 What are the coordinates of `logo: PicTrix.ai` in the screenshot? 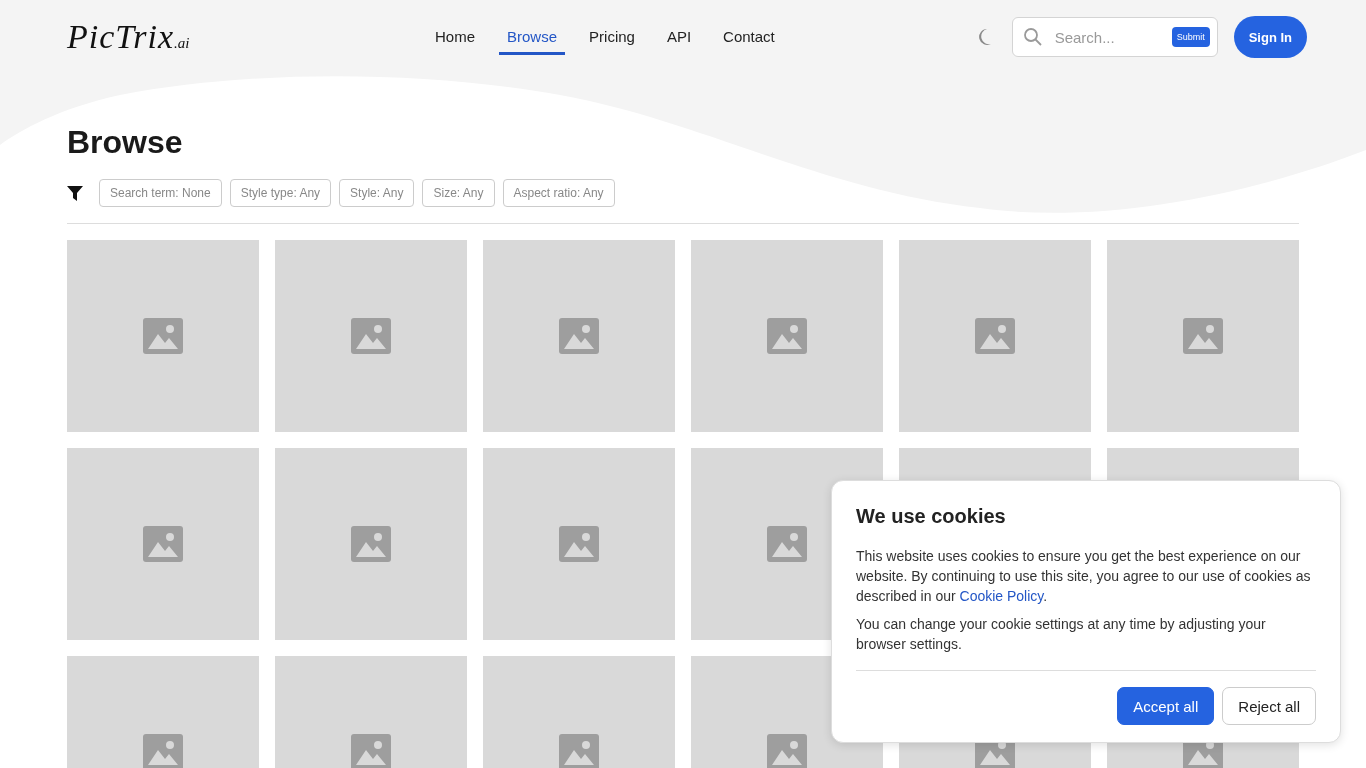 It's located at (217, 37).